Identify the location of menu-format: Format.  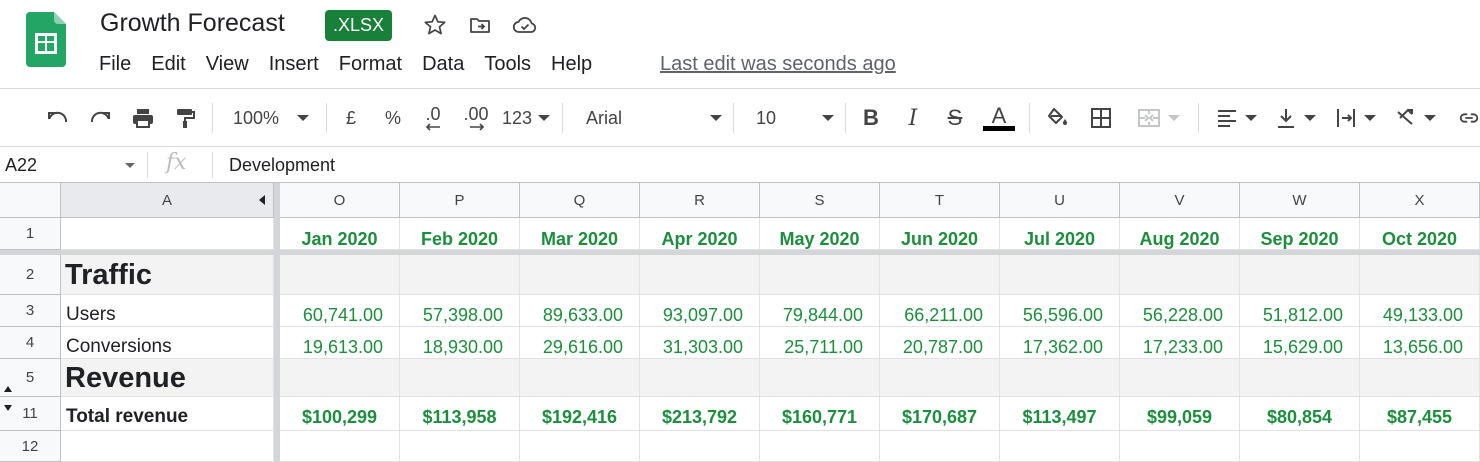
(370, 64).